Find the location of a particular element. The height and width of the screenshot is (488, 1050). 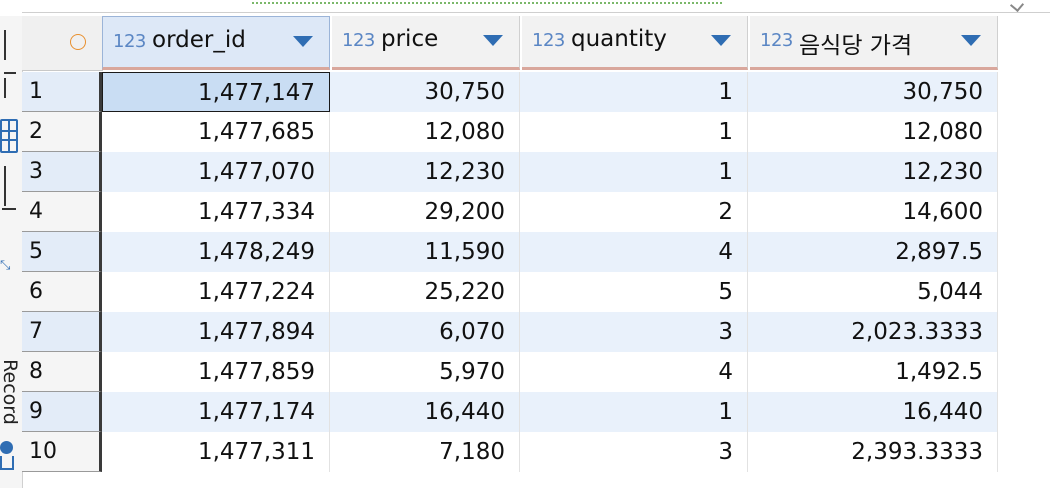

row-number: 10 is located at coordinates (62, 452).